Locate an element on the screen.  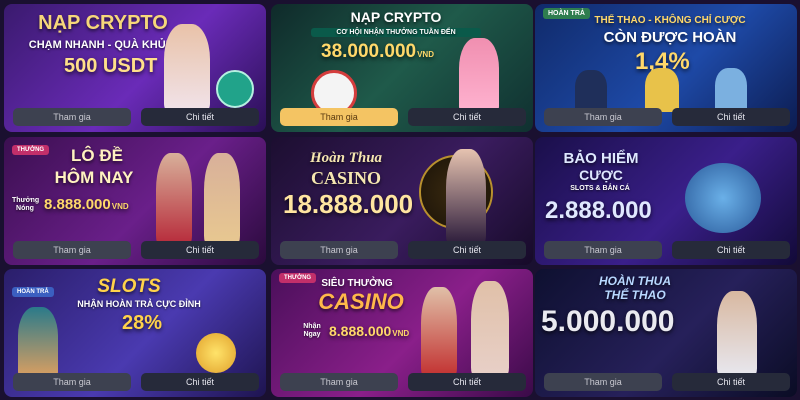
amount-value: 38.000.000 is located at coordinates (369, 51).